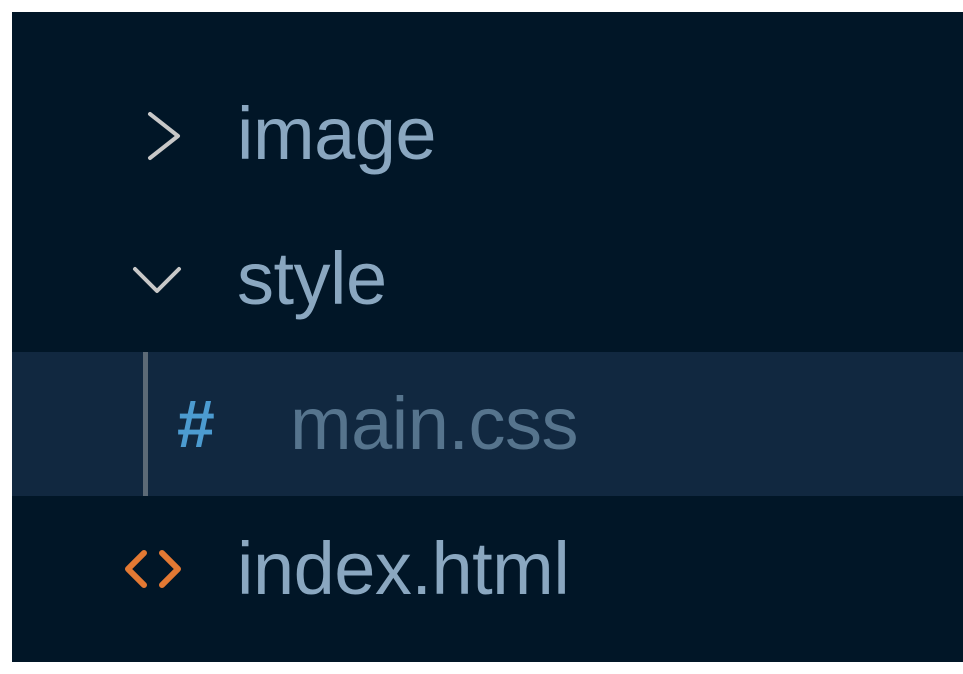 The width and height of the screenshot is (963, 674). I want to click on chevron-down-icon, so click(157, 279).